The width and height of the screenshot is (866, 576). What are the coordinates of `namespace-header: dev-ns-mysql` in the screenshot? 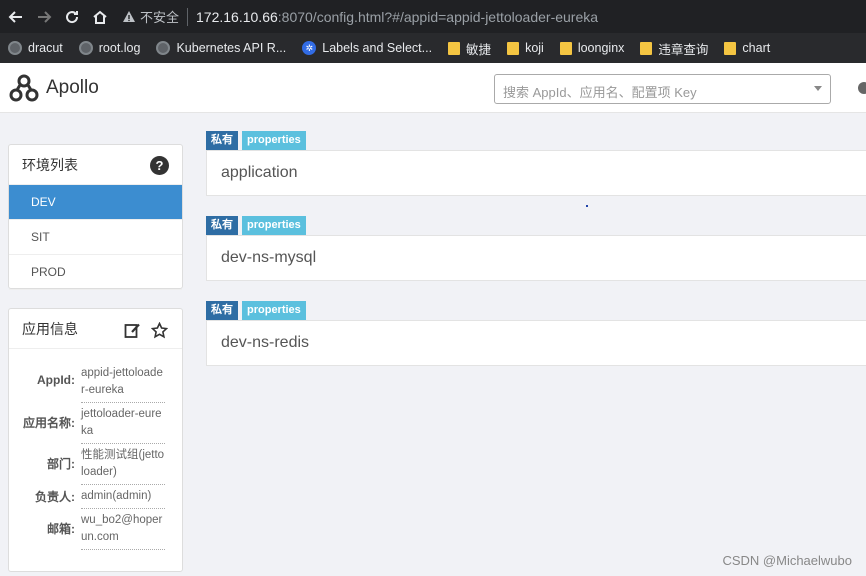 It's located at (536, 258).